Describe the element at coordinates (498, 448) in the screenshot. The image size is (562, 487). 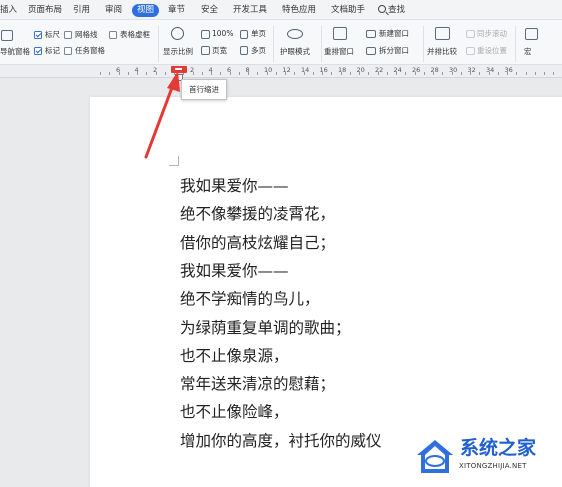
I see `watermark-title: 系统之家` at that location.